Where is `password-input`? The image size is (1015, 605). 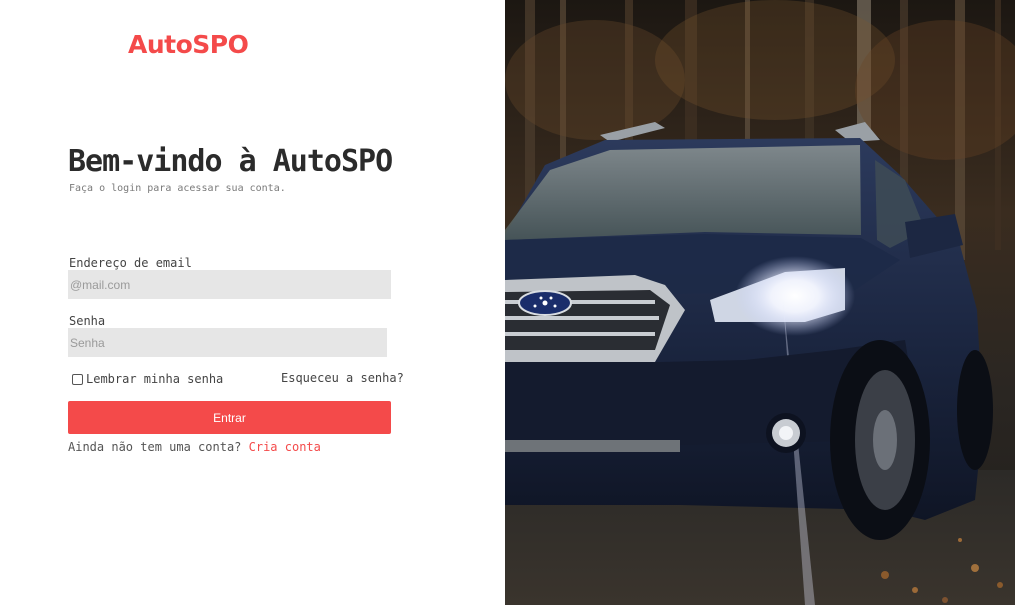
password-input is located at coordinates (227, 342).